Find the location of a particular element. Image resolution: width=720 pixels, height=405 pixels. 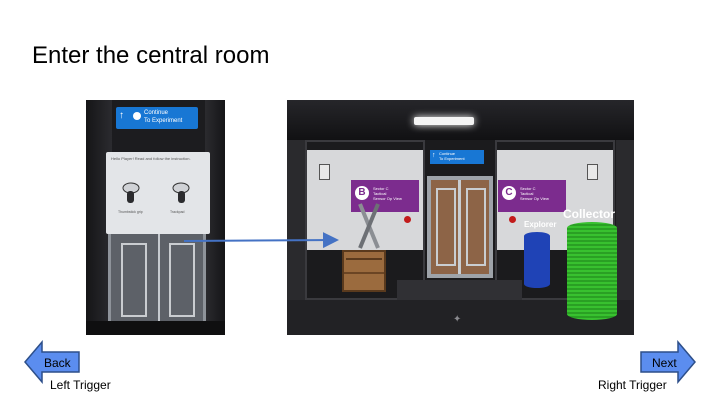

next-hint: Right Trigger is located at coordinates (632, 385).